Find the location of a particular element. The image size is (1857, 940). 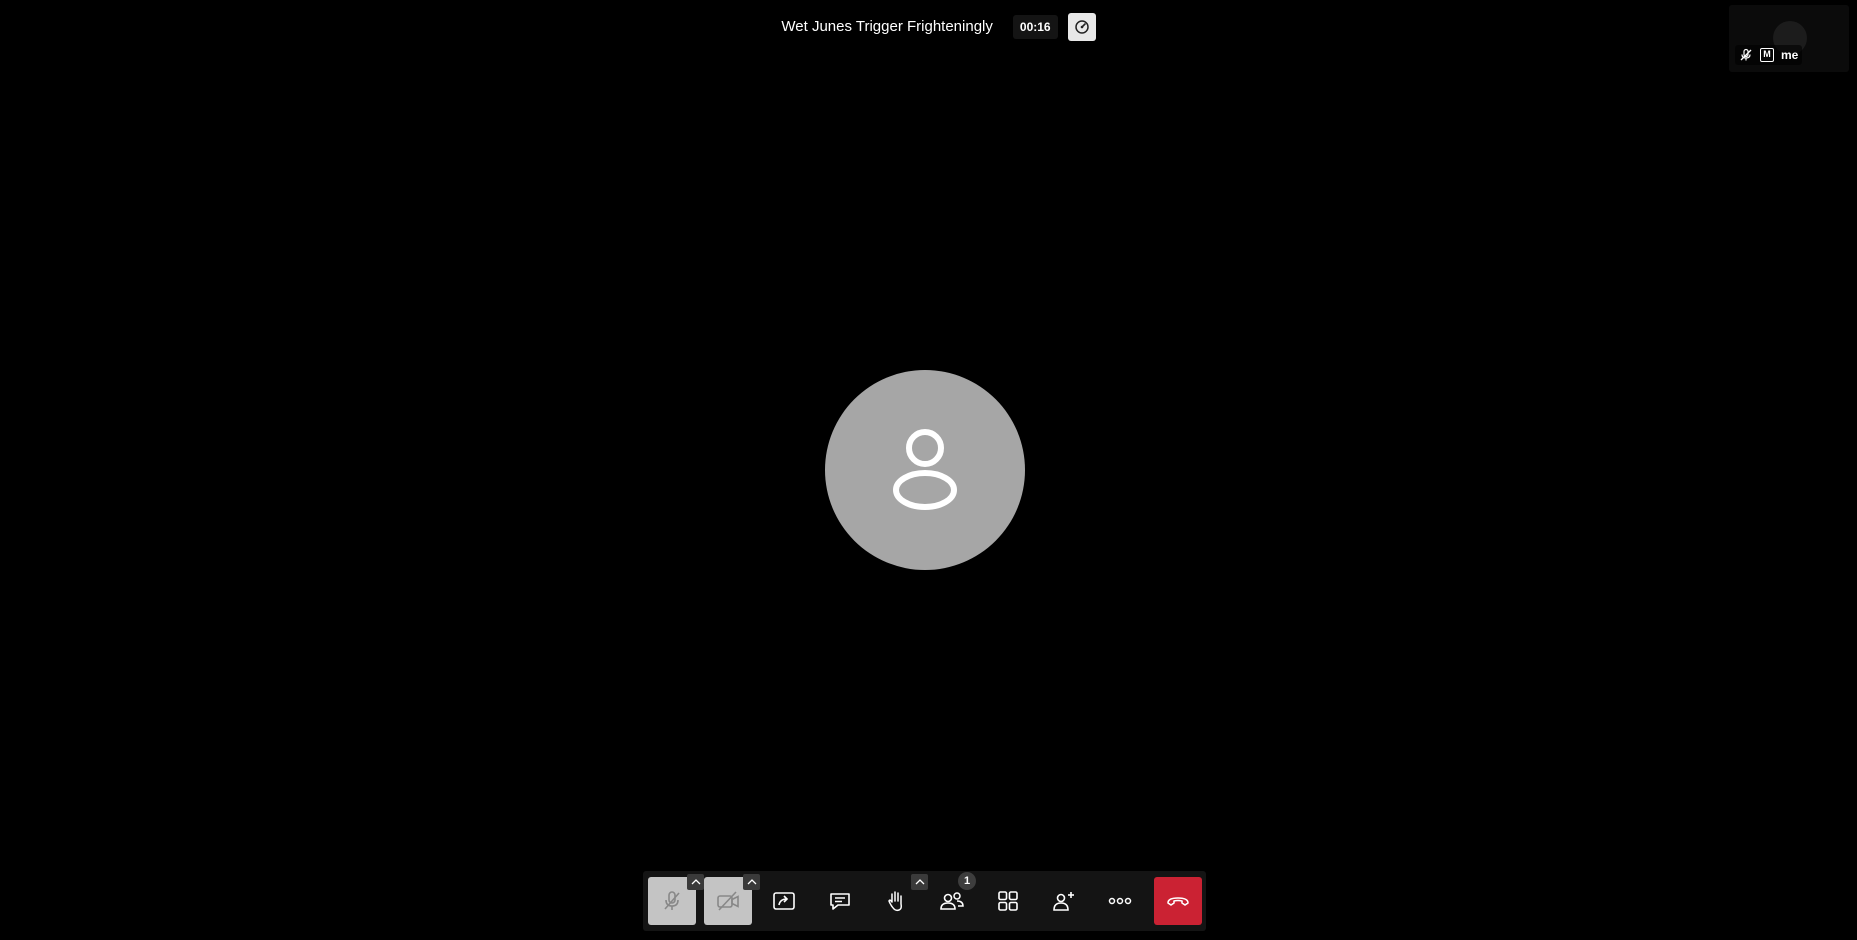

share-screen-icon is located at coordinates (784, 901).